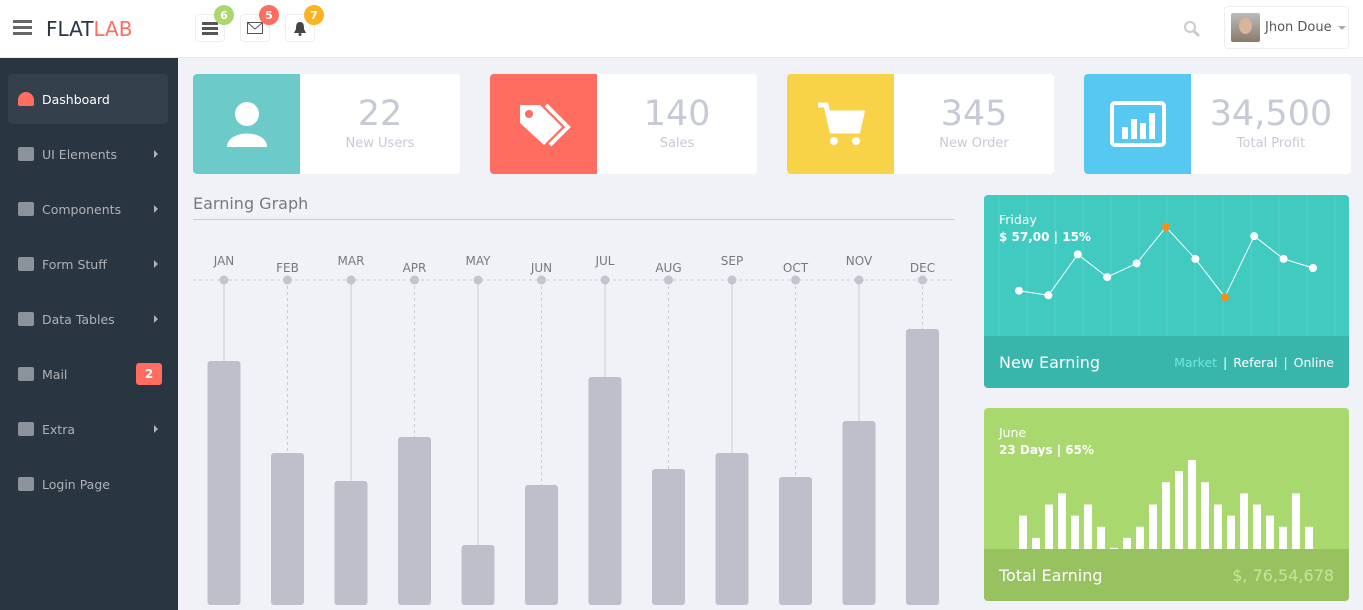 The height and width of the screenshot is (610, 1363). I want to click on month-label: NOV, so click(859, 261).